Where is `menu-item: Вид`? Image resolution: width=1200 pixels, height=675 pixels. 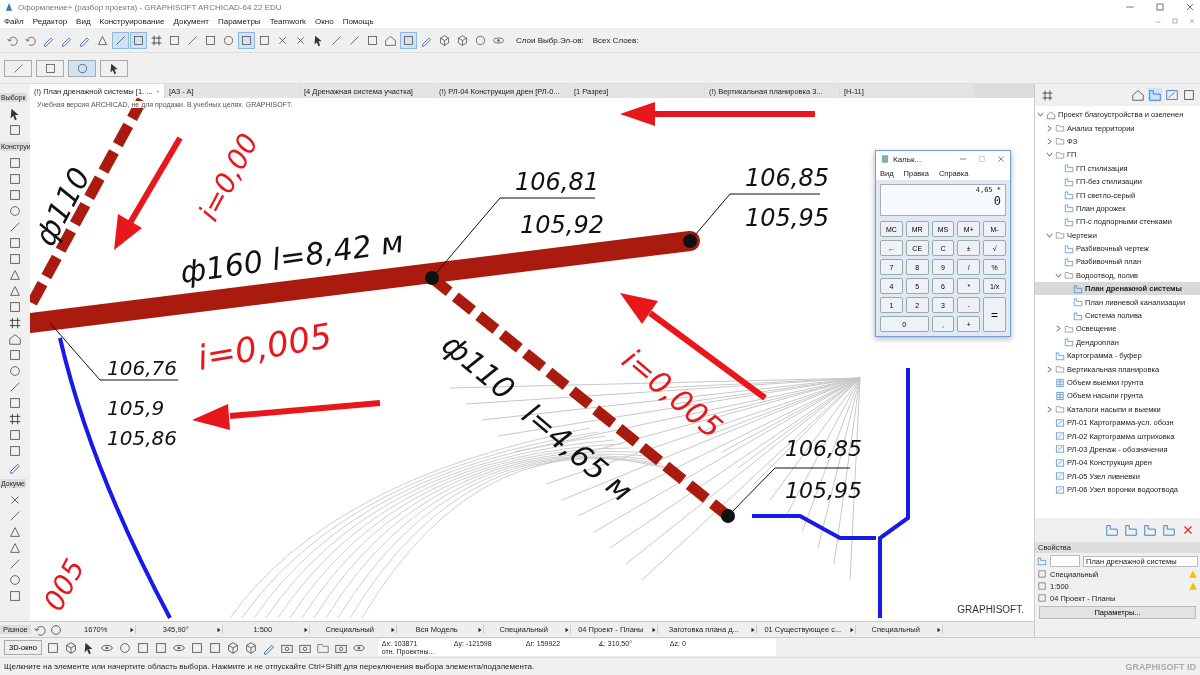 menu-item: Вид is located at coordinates (83, 21).